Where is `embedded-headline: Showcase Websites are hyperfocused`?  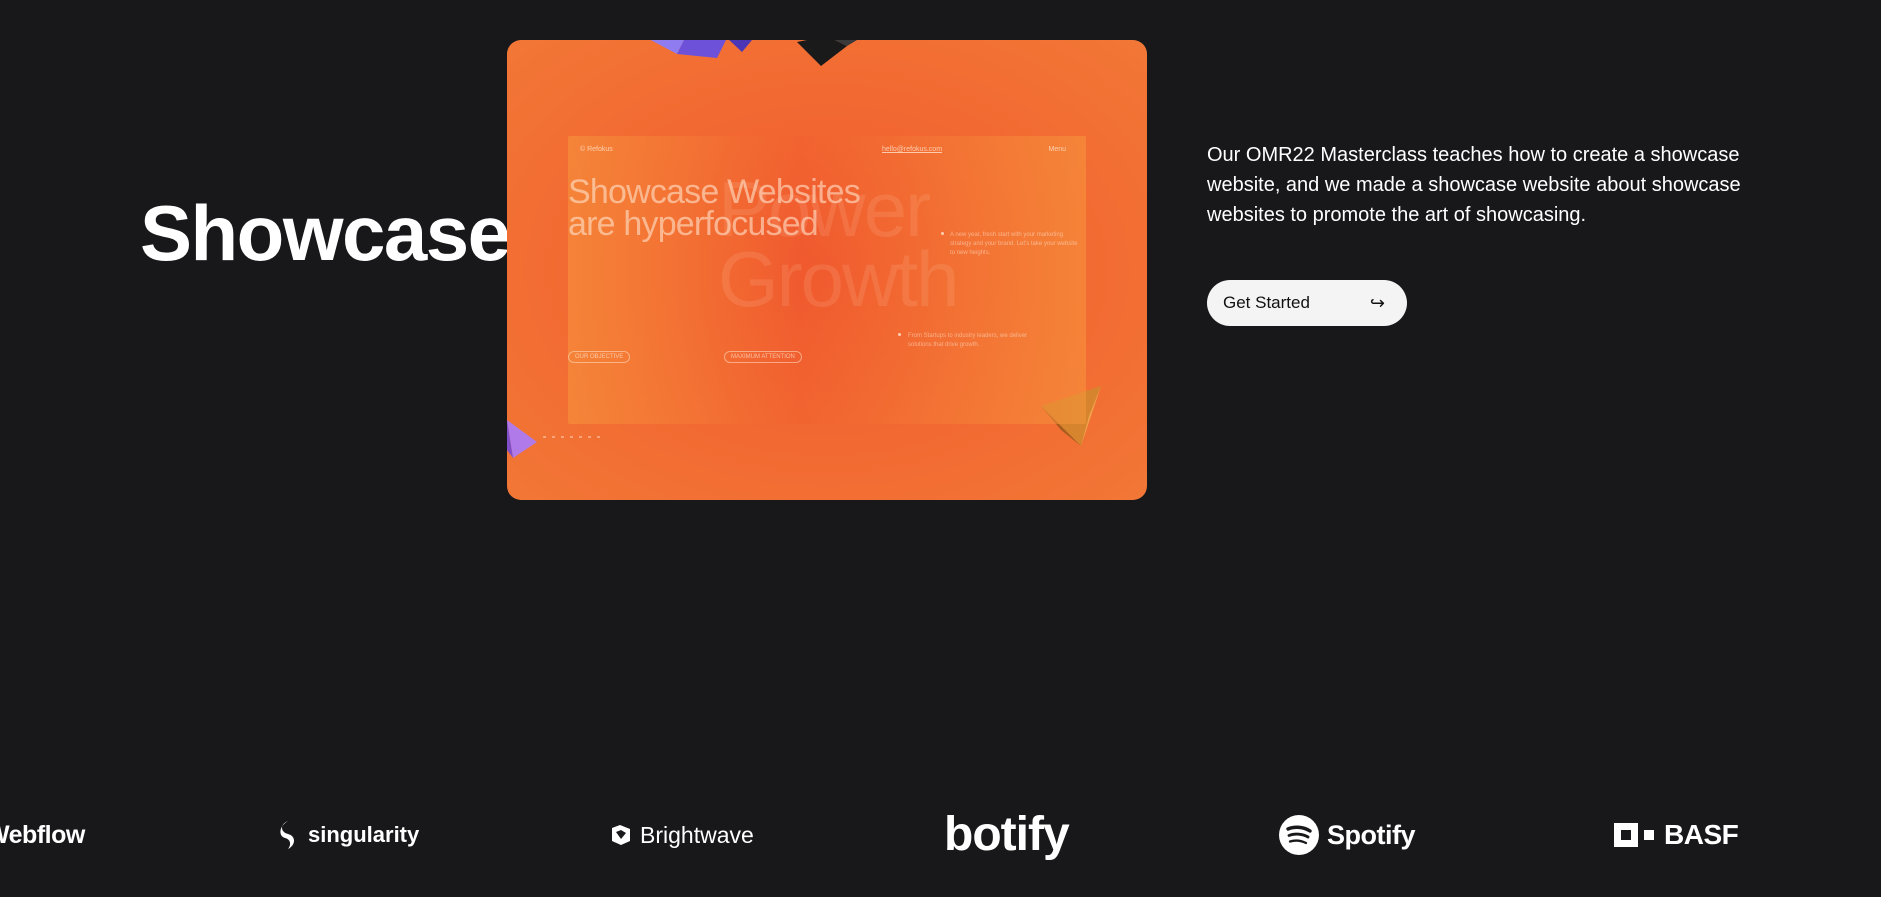 embedded-headline: Showcase Websites are hyperfocused is located at coordinates (714, 208).